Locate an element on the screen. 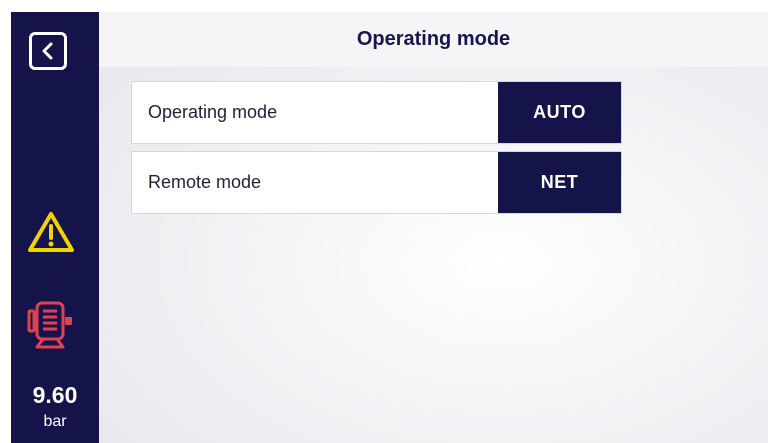 The image size is (768, 443). setting-label: Remote mode is located at coordinates (205, 182).